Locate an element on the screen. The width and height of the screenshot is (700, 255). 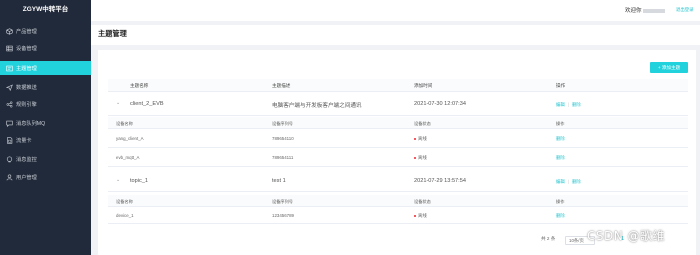
sidebar-item-label: 主题管理 is located at coordinates (26, 68).